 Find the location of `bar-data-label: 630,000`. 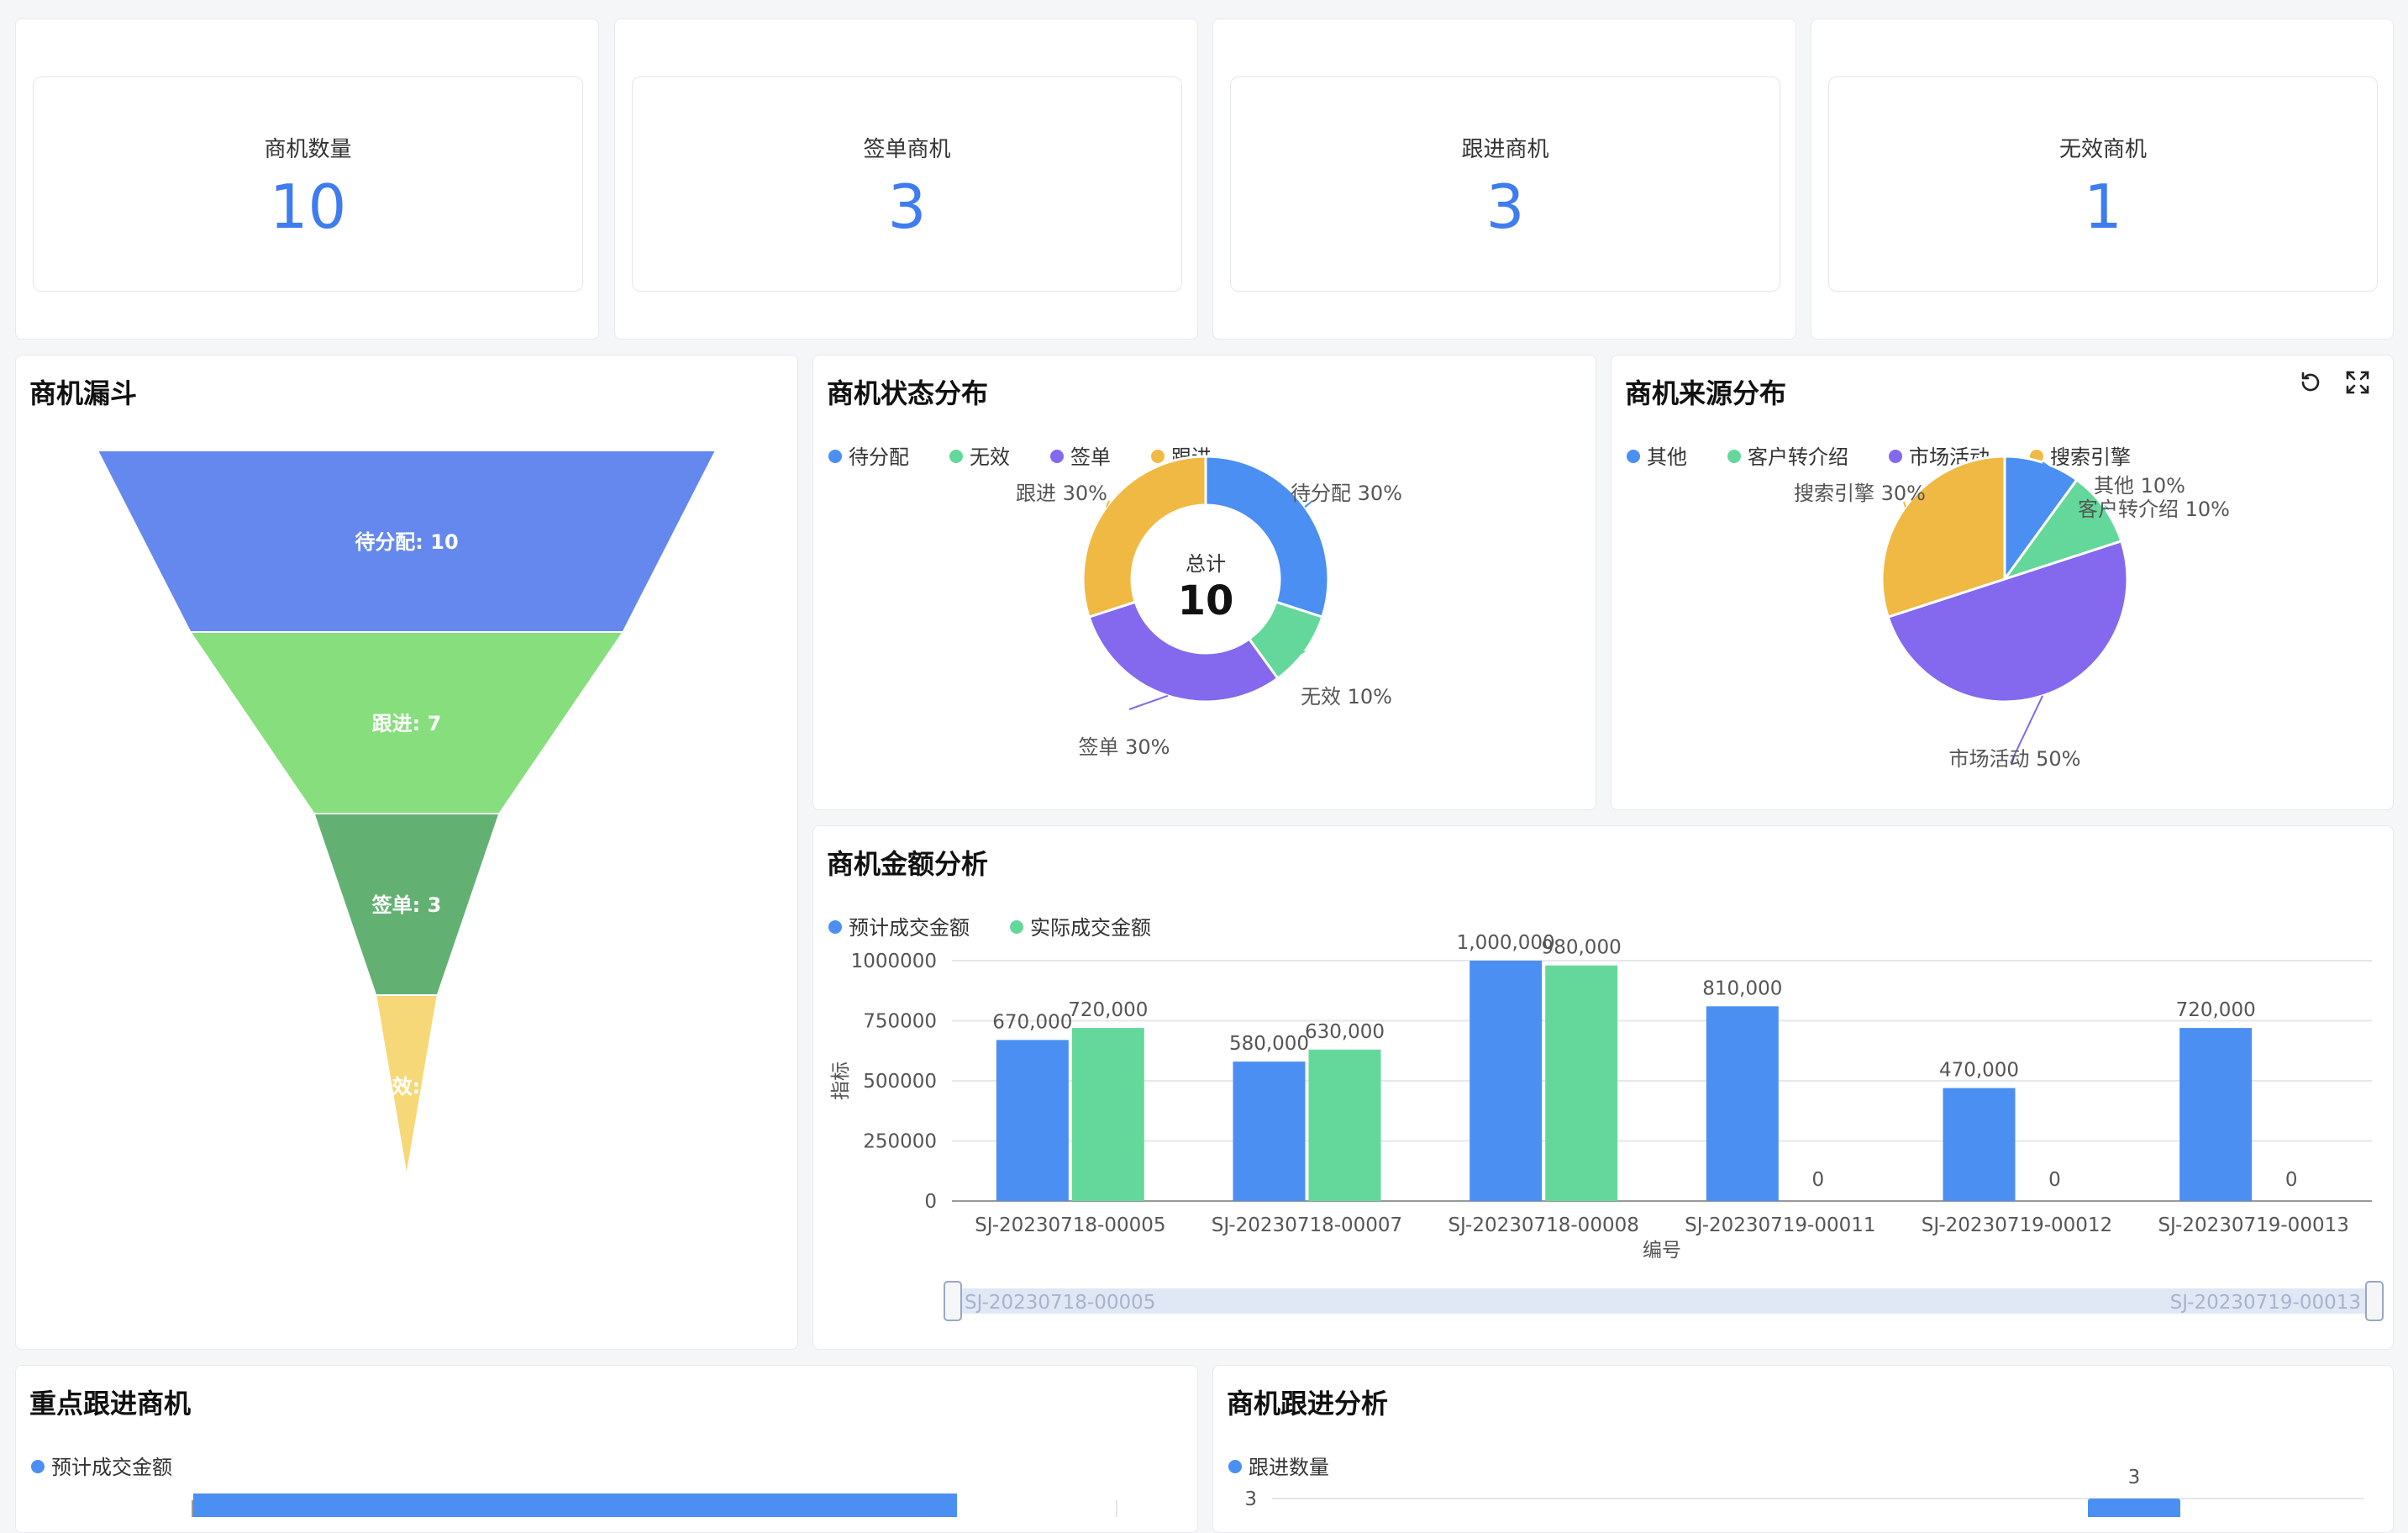

bar-data-label: 630,000 is located at coordinates (1345, 1032).